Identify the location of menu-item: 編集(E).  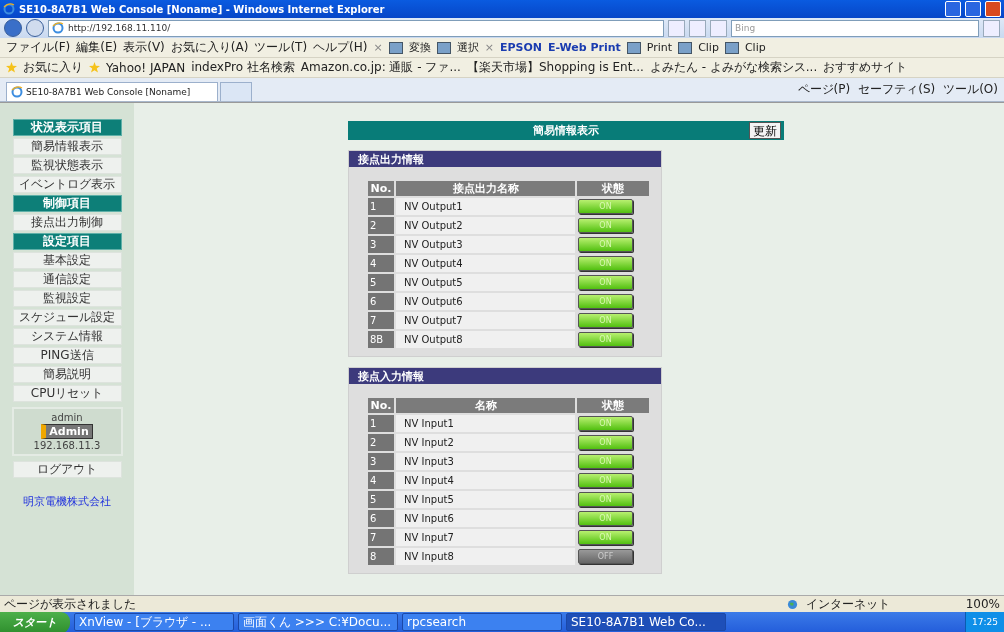
(97, 47).